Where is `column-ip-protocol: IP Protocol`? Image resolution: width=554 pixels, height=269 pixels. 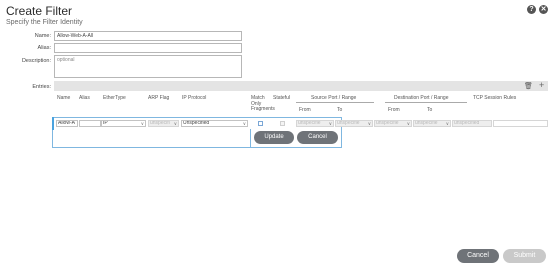
column-ip-protocol: IP Protocol is located at coordinates (194, 98).